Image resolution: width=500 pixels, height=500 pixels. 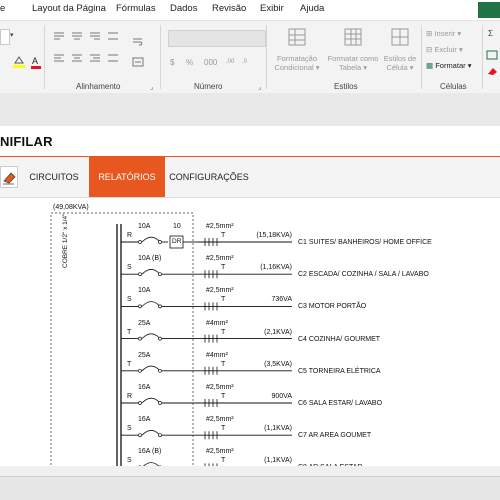 I want to click on format-as-table-button: Formatar como Tabela ▾, so click(x=353, y=48).